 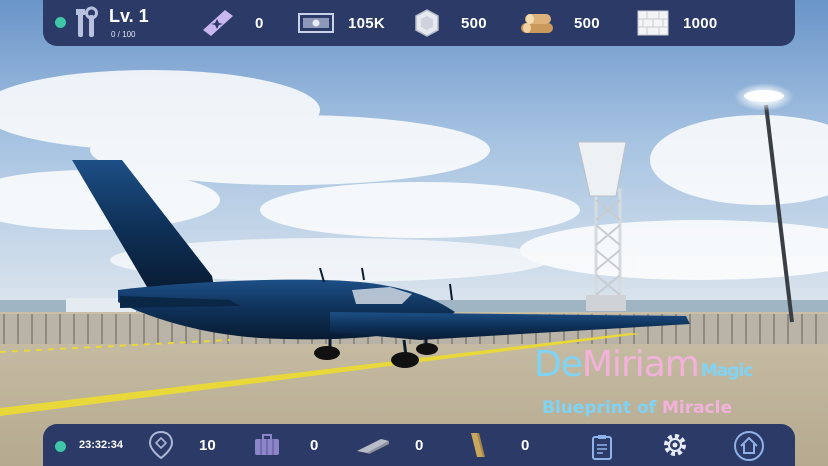 I want to click on bottom-item-parts: 0, so click(x=389, y=445).